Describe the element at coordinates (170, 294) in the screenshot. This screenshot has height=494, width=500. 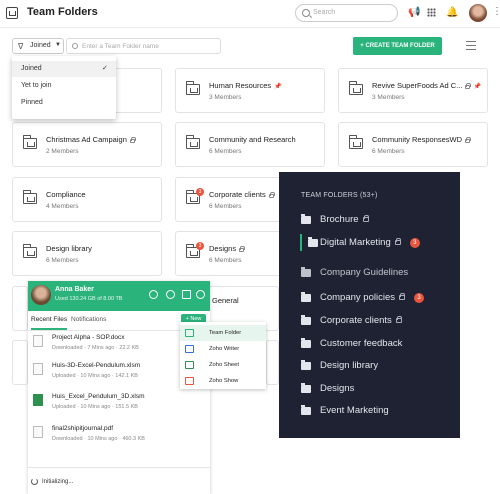
I see `globe-icon` at that location.